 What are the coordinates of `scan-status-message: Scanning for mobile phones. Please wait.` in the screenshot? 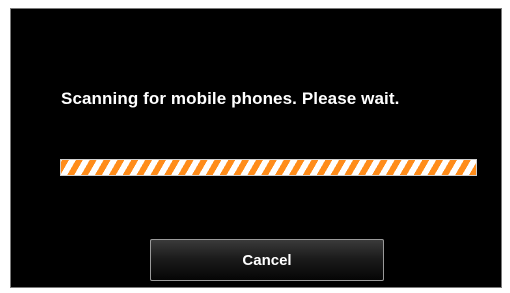 It's located at (230, 98).